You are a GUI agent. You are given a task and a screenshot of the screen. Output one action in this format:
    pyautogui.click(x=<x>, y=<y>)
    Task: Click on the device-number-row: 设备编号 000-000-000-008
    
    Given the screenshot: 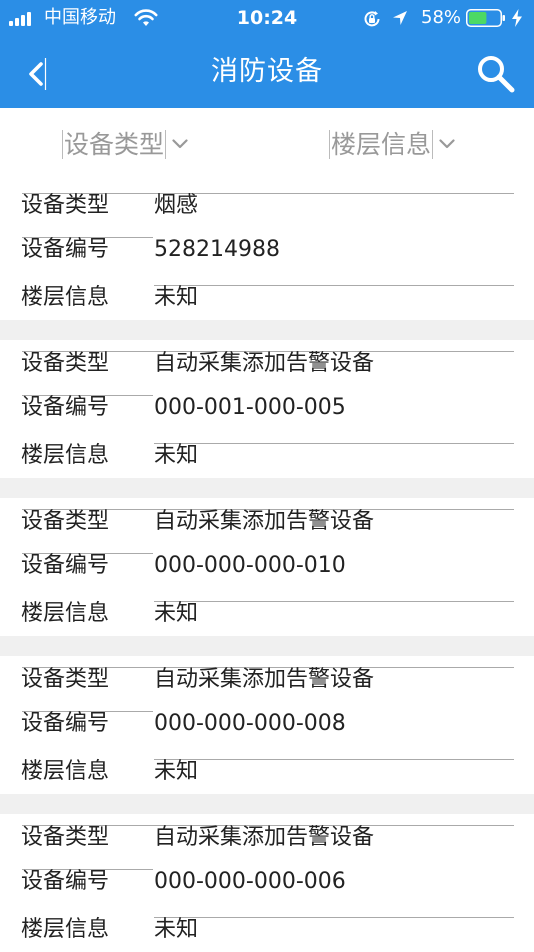 What is the action you would take?
    pyautogui.click(x=267, y=724)
    